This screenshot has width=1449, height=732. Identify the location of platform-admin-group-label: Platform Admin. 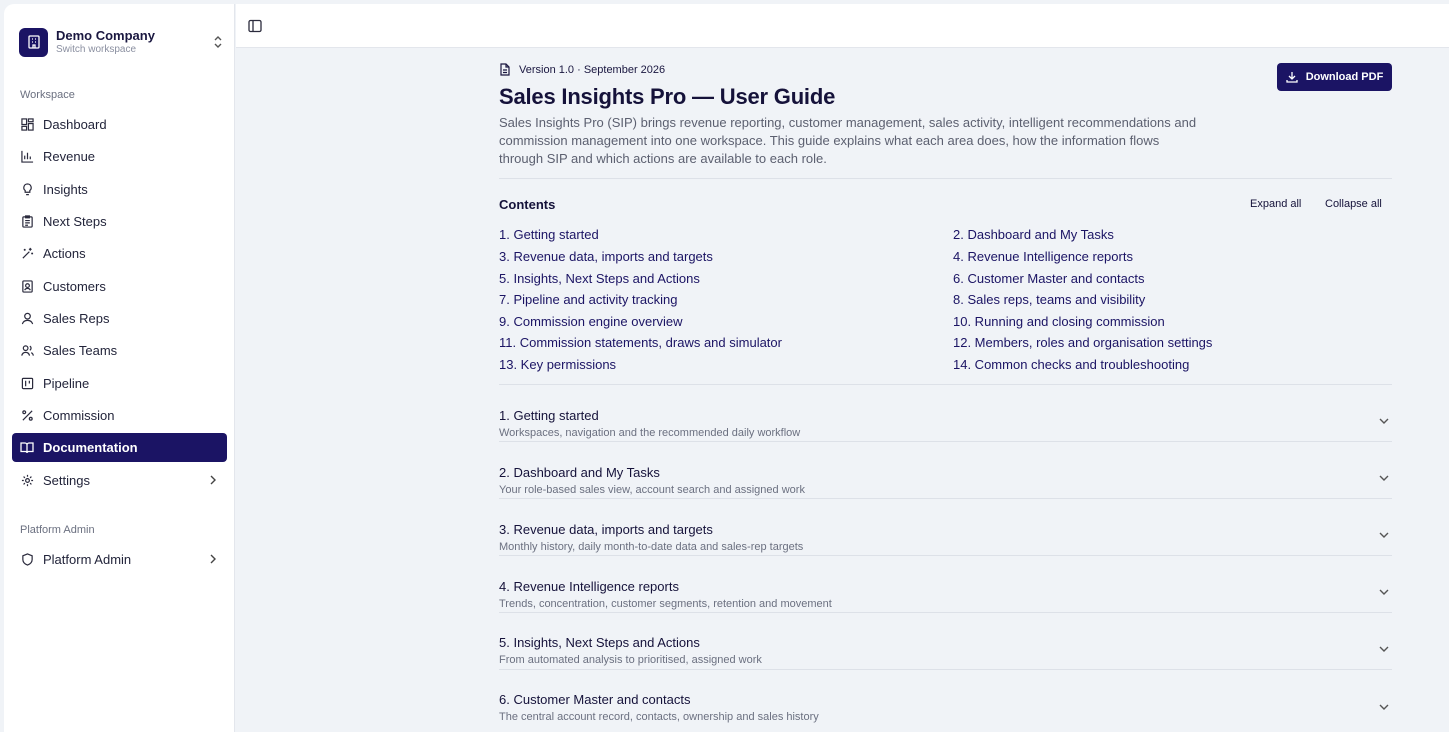
(57, 530).